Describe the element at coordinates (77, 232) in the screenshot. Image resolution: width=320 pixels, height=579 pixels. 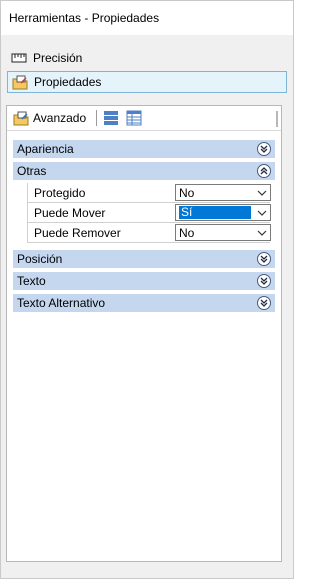
I see `property-name: Puede Remover` at that location.